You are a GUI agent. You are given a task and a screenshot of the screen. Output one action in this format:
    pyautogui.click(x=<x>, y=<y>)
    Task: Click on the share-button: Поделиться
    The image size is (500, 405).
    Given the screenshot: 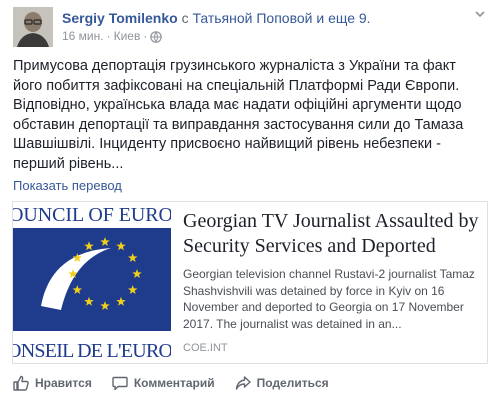 What is the action you would take?
    pyautogui.click(x=282, y=383)
    